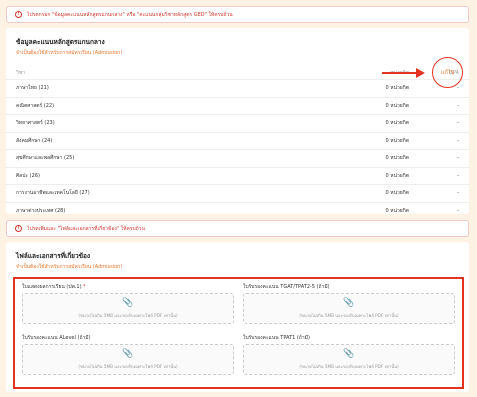  What do you see at coordinates (237, 141) in the screenshot?
I see `table-row: สังคมศึกษา (24) 0 หน่วยกิต -` at bounding box center [237, 141].